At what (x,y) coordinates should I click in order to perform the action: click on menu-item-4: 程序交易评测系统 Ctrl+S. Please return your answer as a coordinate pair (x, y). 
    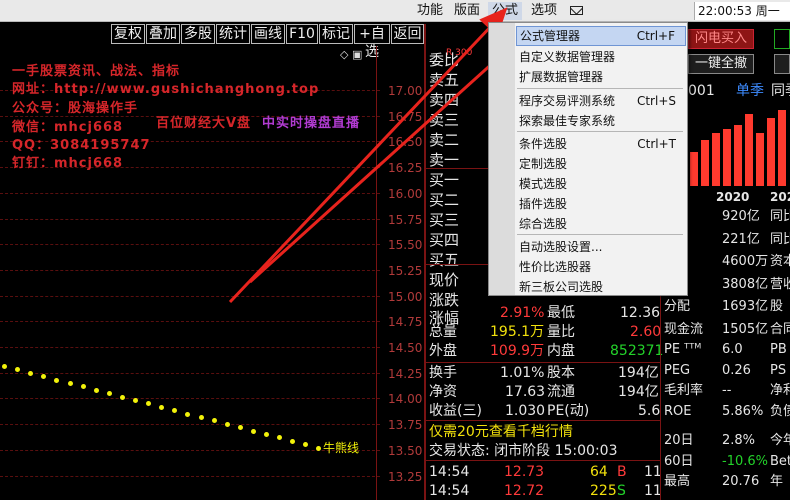
    Looking at the image, I should click on (601, 101).